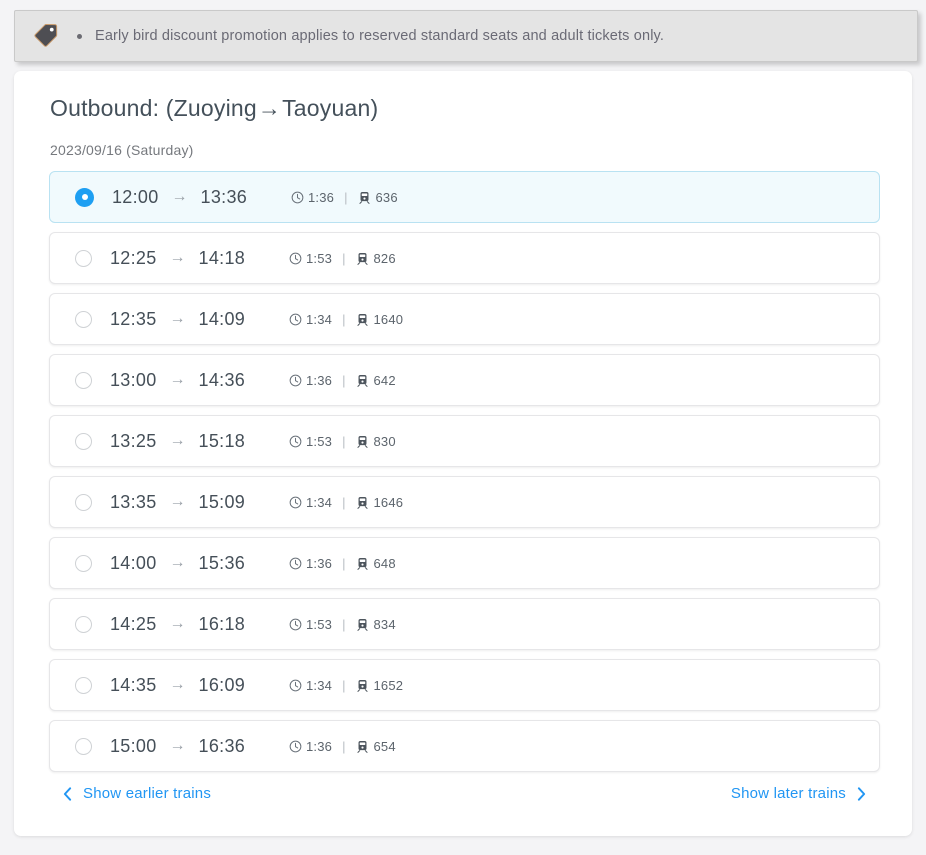 This screenshot has width=926, height=855. Describe the element at coordinates (464, 685) in the screenshot. I see `train-row: 14:35 → 16:09 1:34 | 1652` at that location.